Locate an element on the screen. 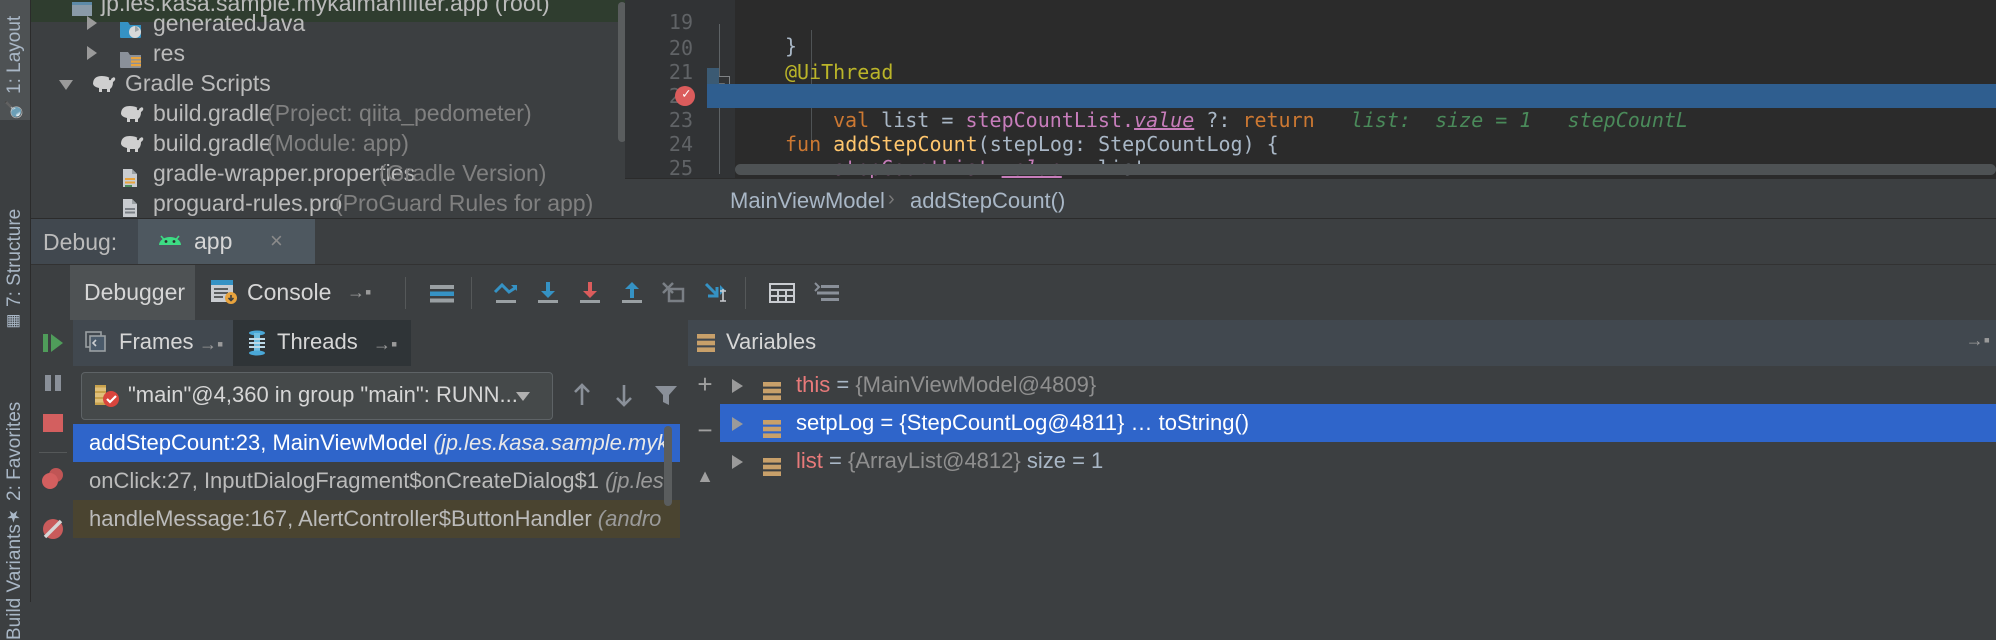 Image resolution: width=1996 pixels, height=640 pixels. resume-program-button is located at coordinates (53, 343).